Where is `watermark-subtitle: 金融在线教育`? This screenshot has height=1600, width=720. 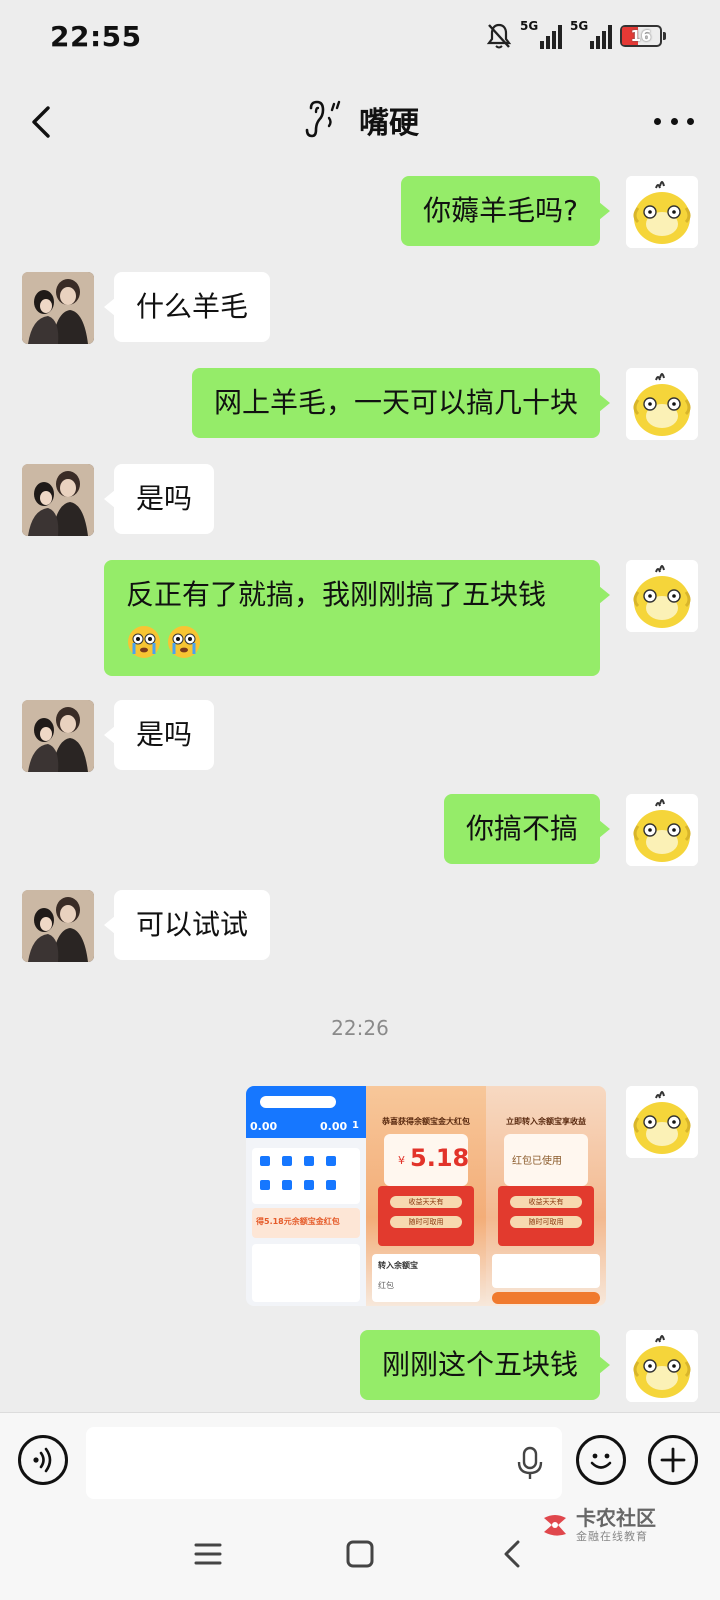 watermark-subtitle: 金融在线教育 is located at coordinates (612, 1536).